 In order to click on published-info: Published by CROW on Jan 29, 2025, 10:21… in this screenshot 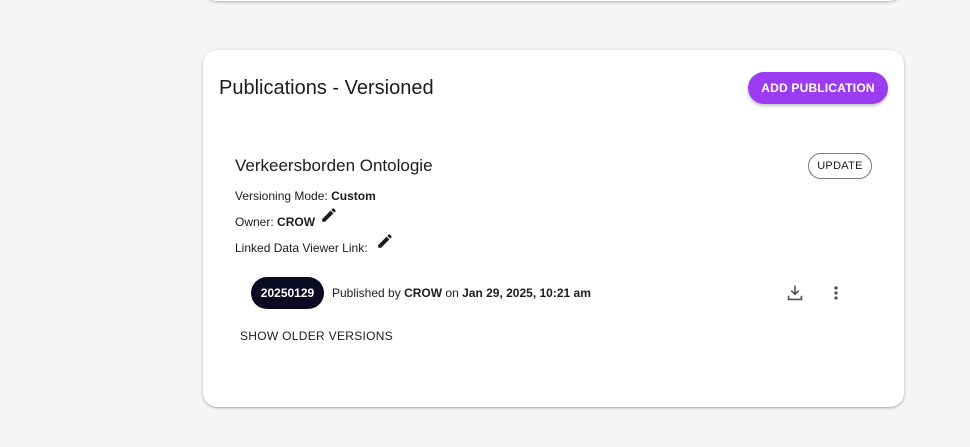, I will do `click(461, 293)`.